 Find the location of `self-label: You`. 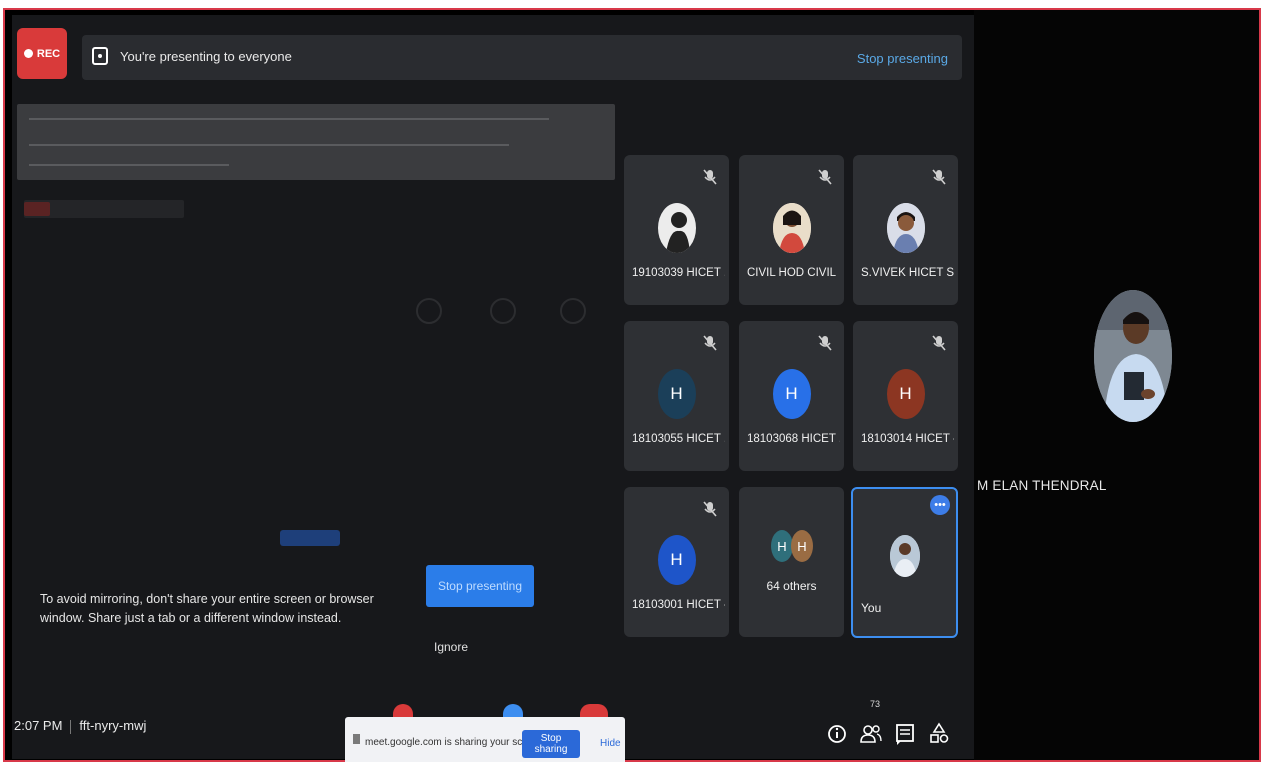

self-label: You is located at coordinates (871, 608).